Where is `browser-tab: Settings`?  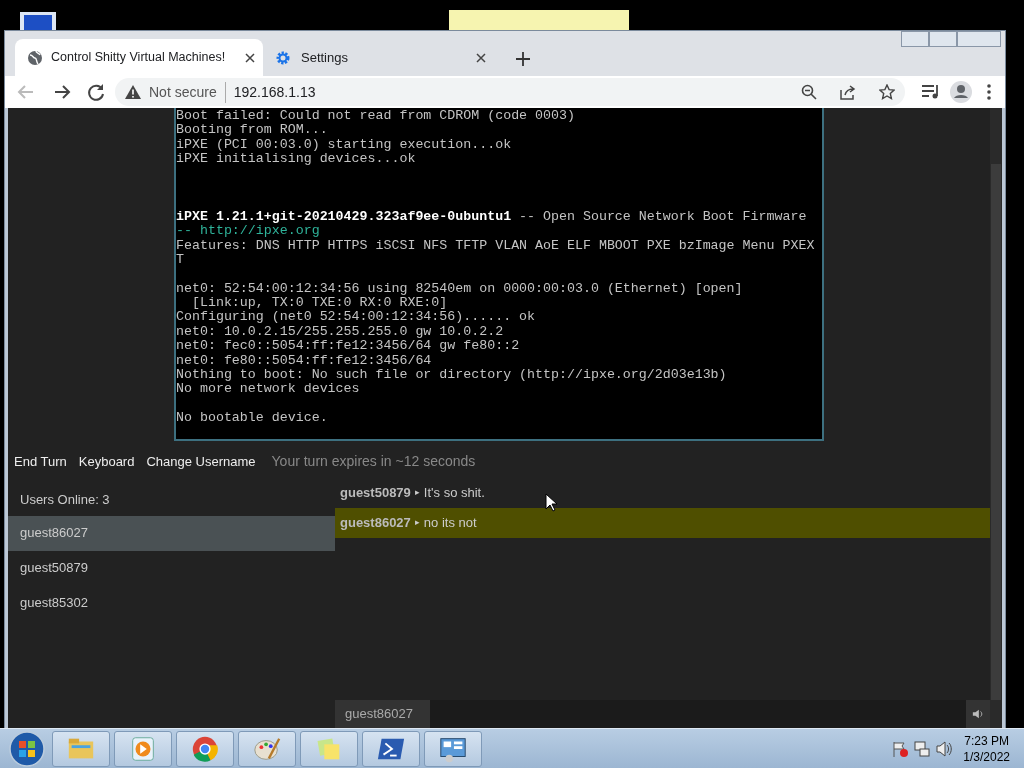
browser-tab: Settings is located at coordinates (380, 57).